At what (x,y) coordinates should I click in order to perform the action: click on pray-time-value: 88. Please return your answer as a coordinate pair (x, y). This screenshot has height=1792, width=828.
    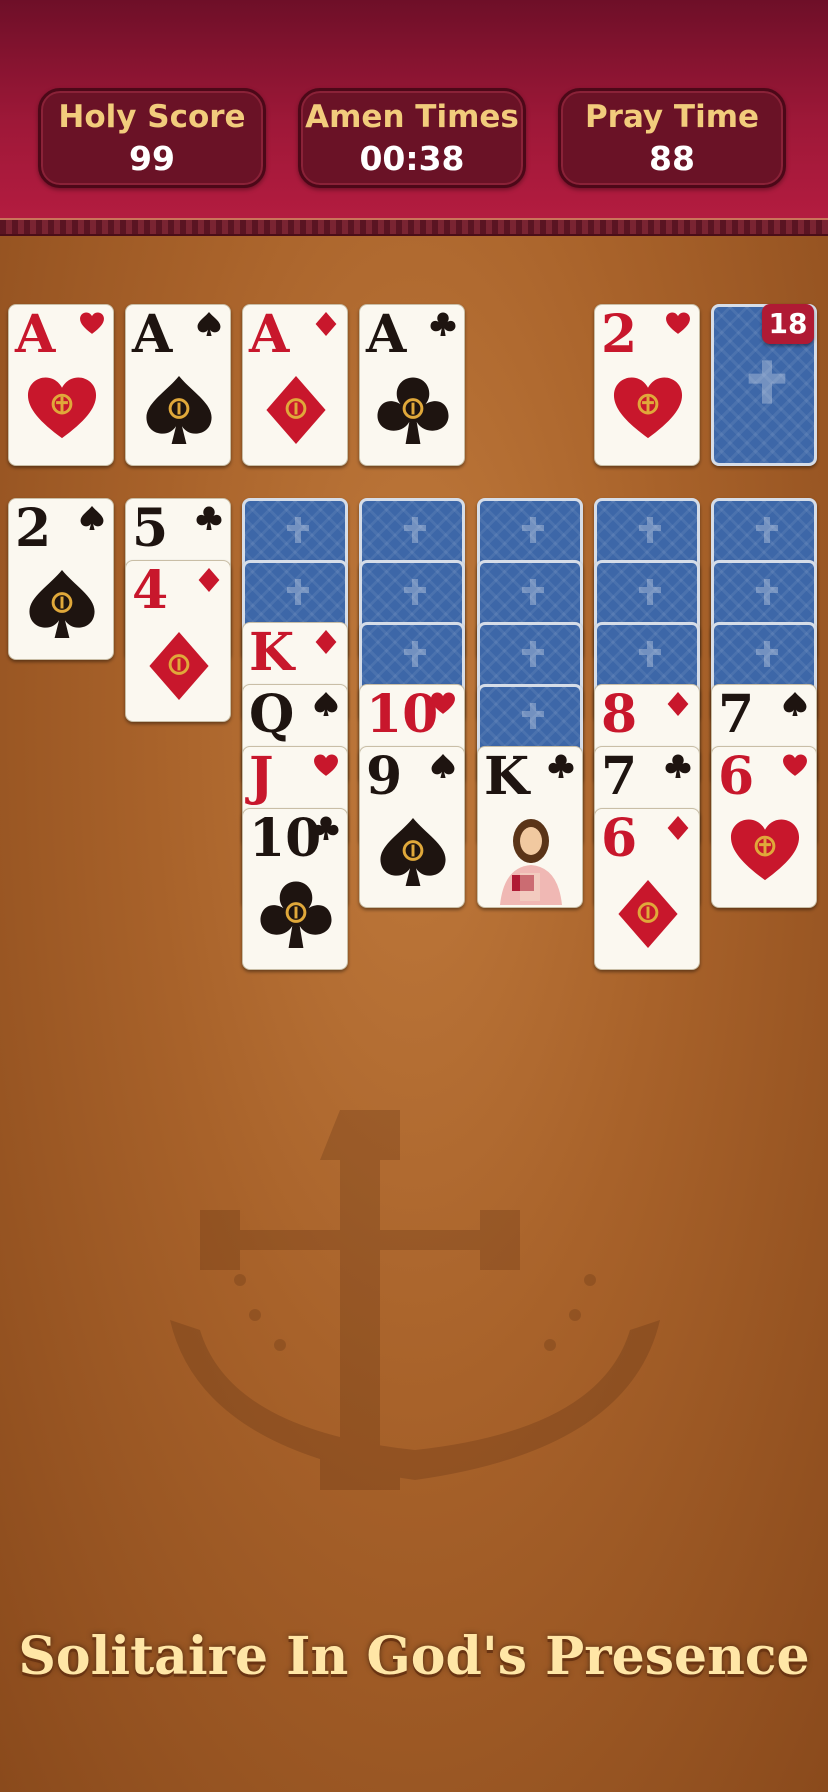
    Looking at the image, I should click on (672, 158).